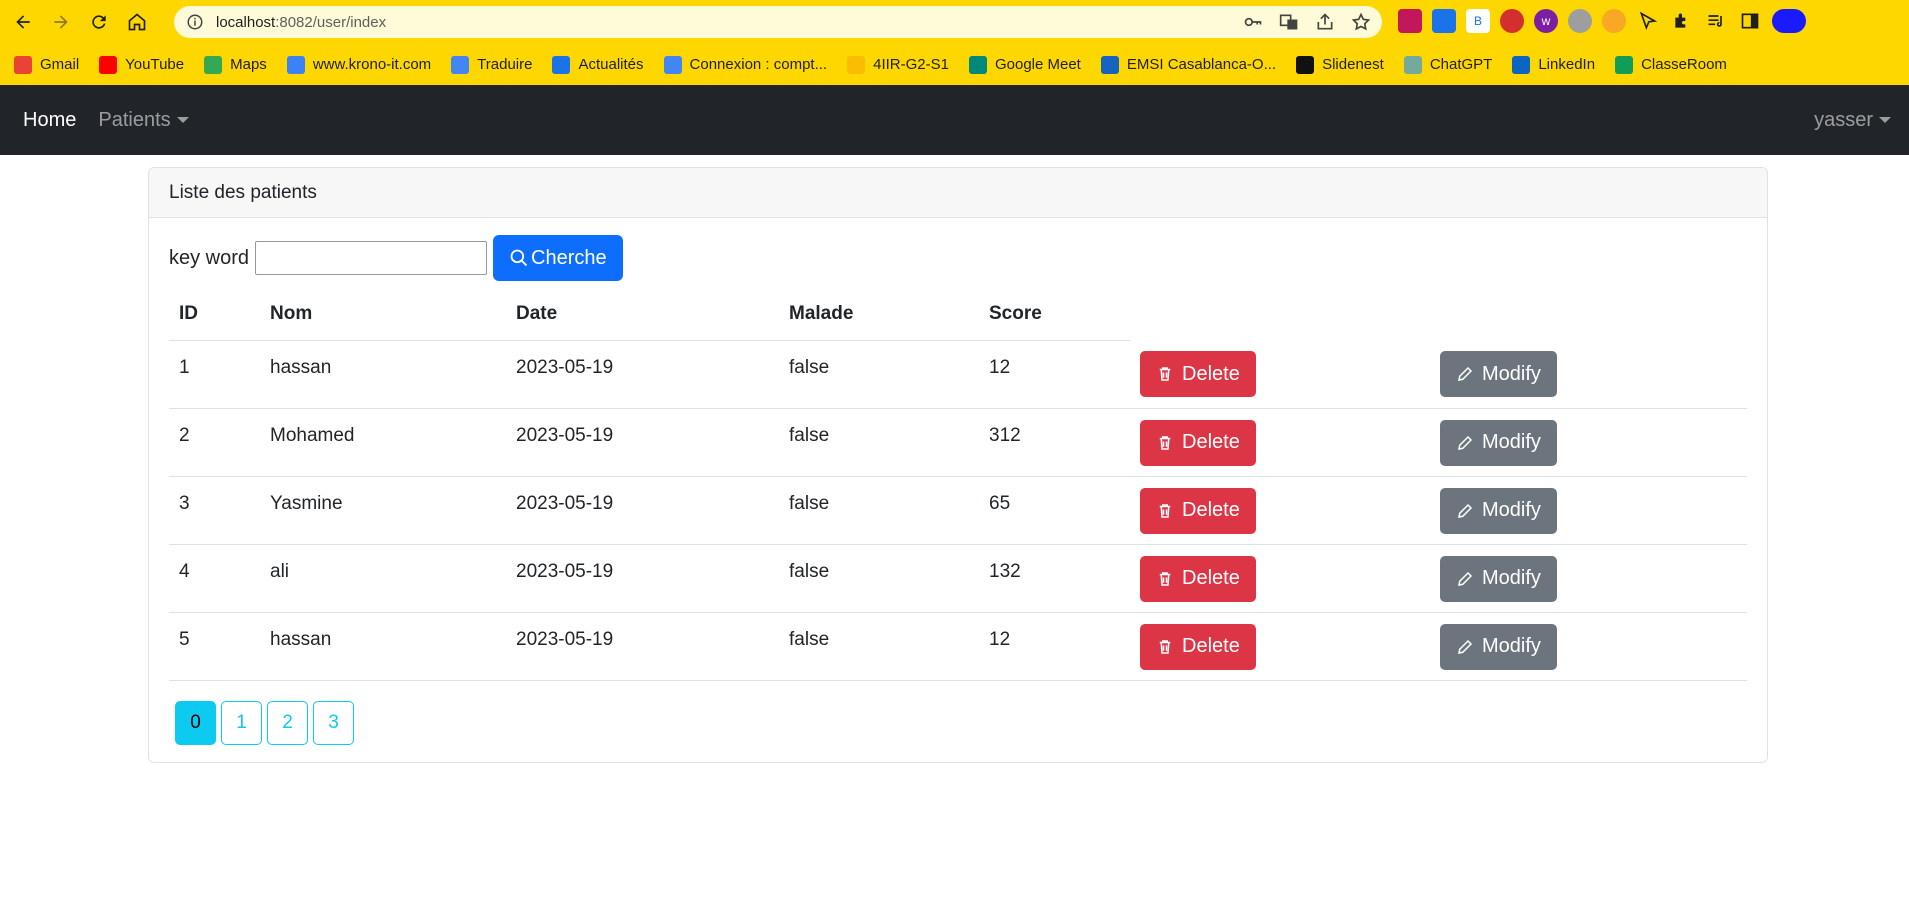 The image size is (1909, 916). I want to click on bookmark-item: Google Meet, so click(1024, 64).